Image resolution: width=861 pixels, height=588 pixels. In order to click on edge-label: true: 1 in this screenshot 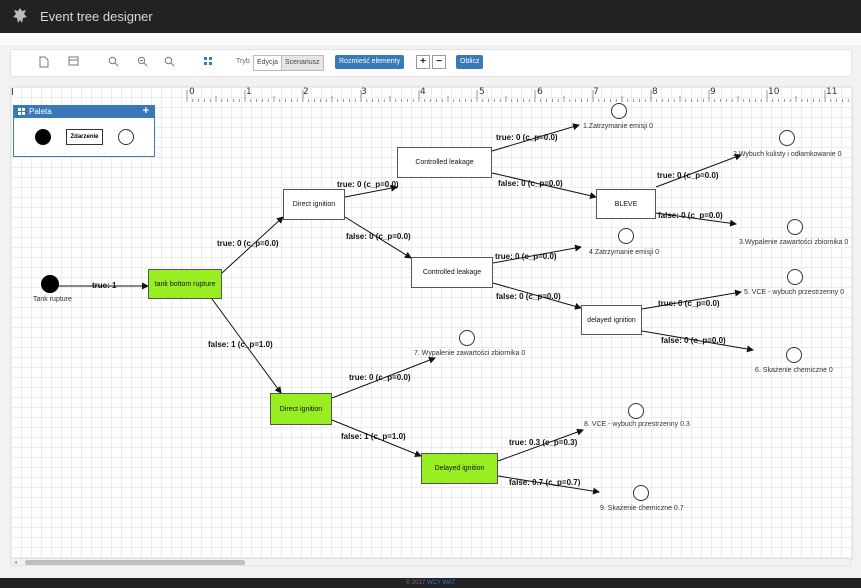, I will do `click(104, 285)`.